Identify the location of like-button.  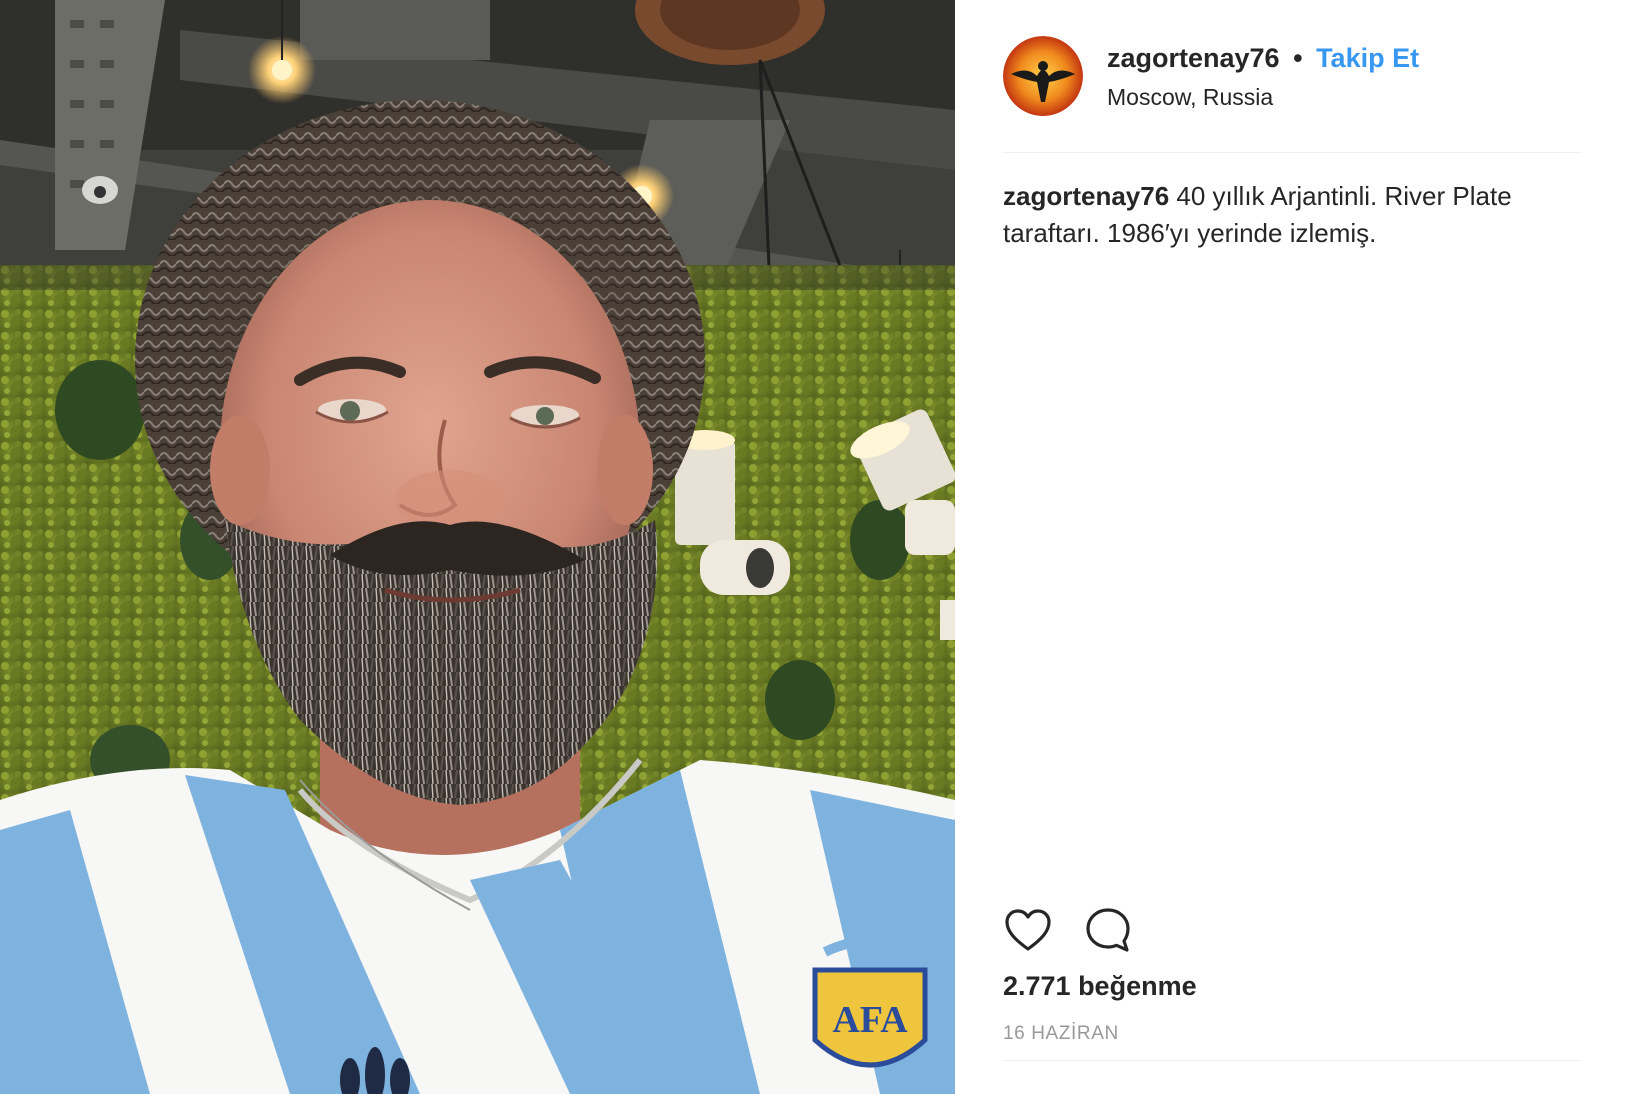
(1028, 930).